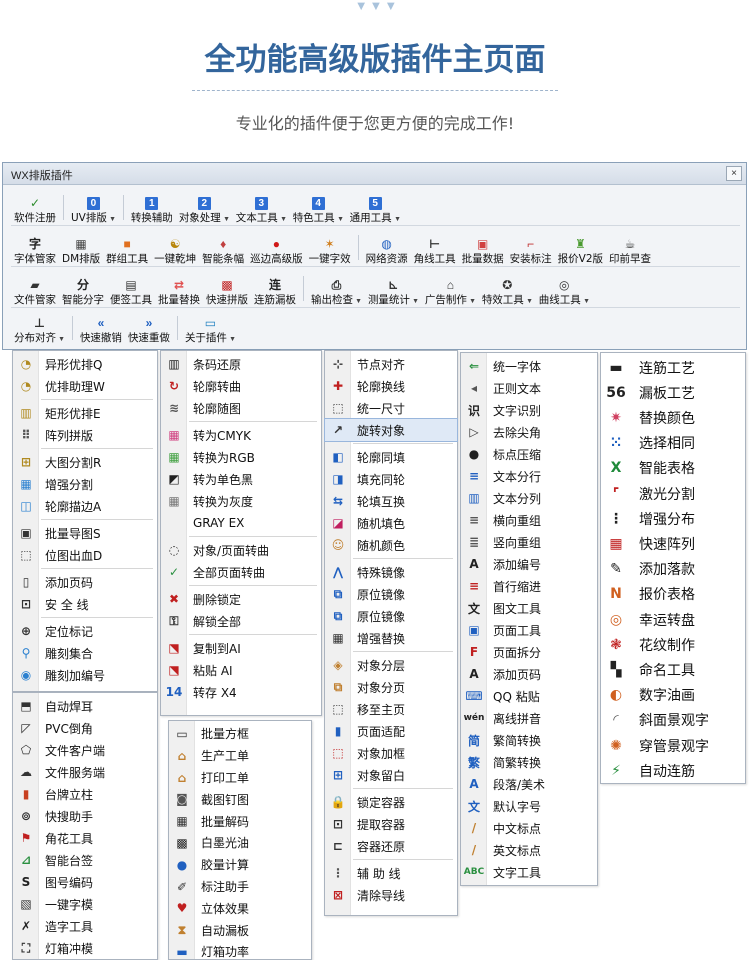 This screenshot has height=960, width=750. Describe the element at coordinates (85, 533) in the screenshot. I see `menu-item: ▣ 批量导图S` at that location.